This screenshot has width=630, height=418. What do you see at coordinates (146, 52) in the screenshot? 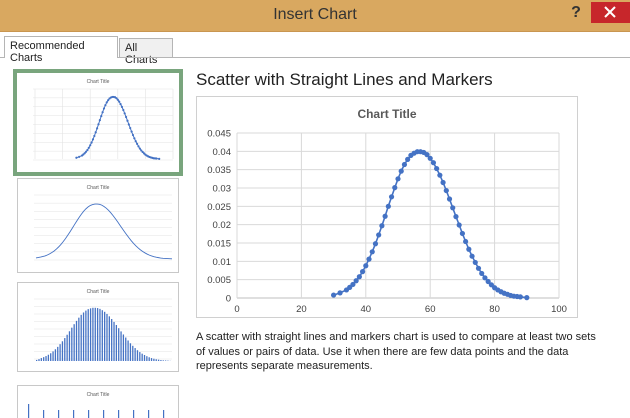
I see `tab-all-charts: All Charts` at bounding box center [146, 52].